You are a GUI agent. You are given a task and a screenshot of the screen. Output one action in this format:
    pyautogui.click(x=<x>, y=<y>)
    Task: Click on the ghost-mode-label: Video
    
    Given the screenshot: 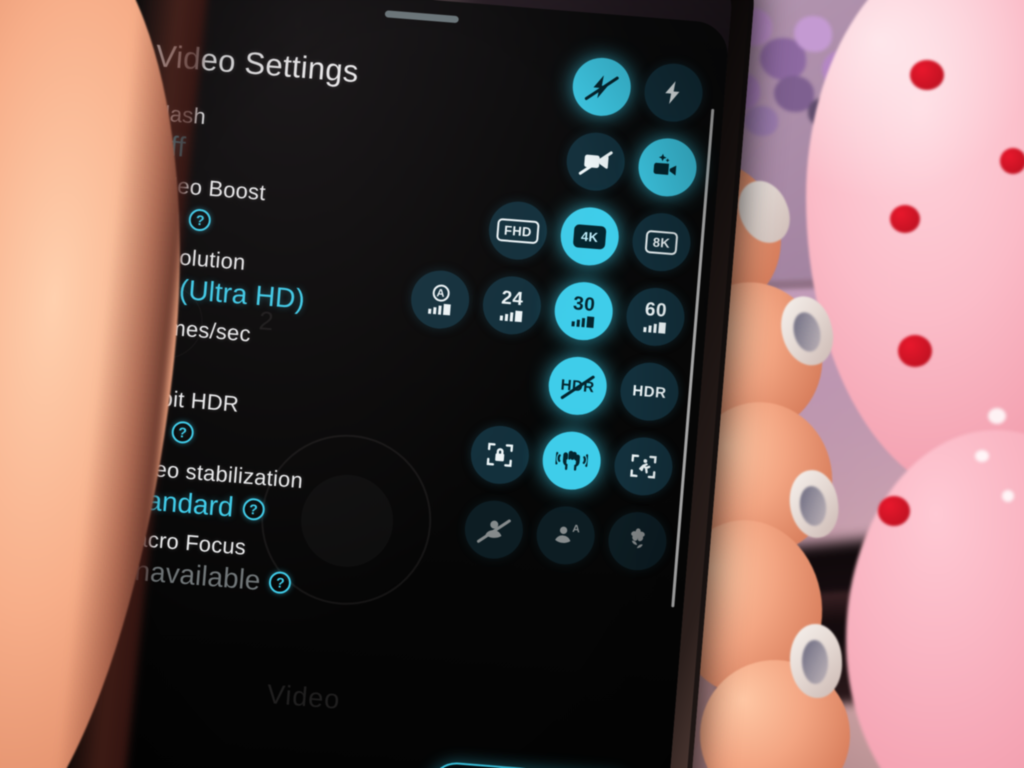 What is the action you would take?
    pyautogui.click(x=303, y=697)
    